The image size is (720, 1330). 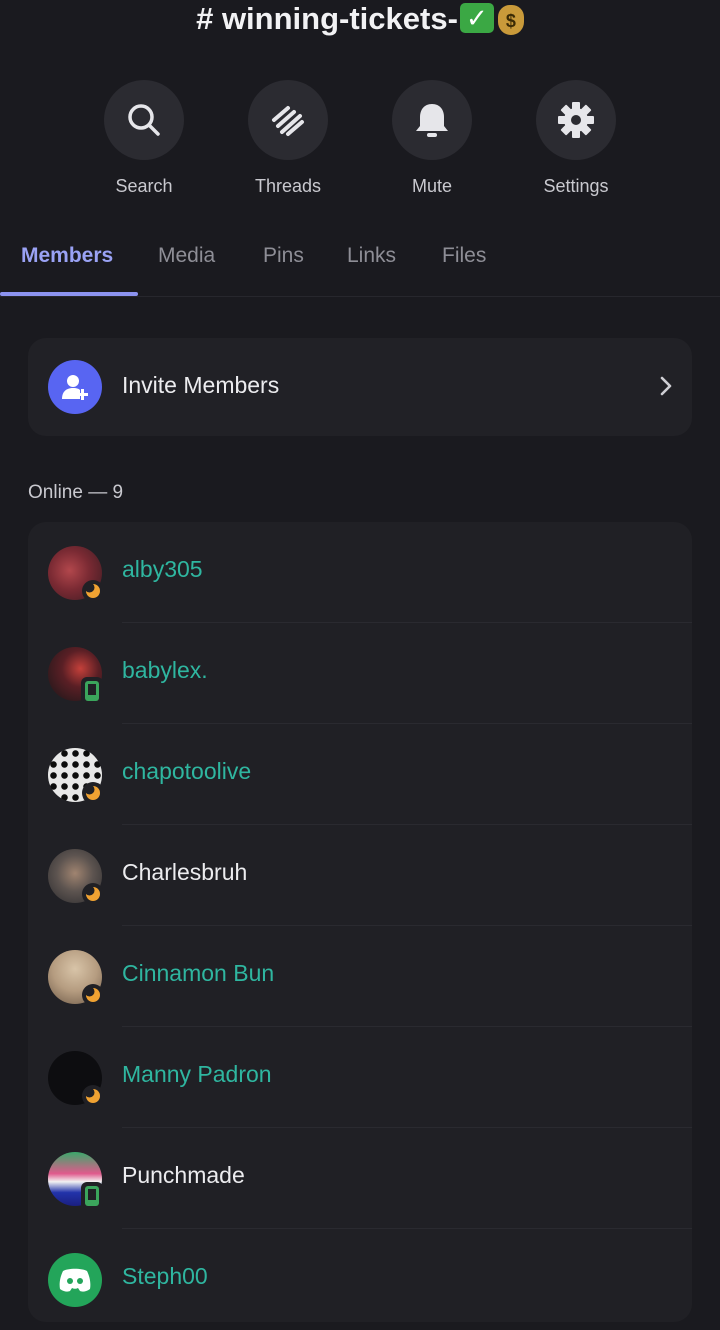 What do you see at coordinates (69, 294) in the screenshot?
I see `active-tab-indicator` at bounding box center [69, 294].